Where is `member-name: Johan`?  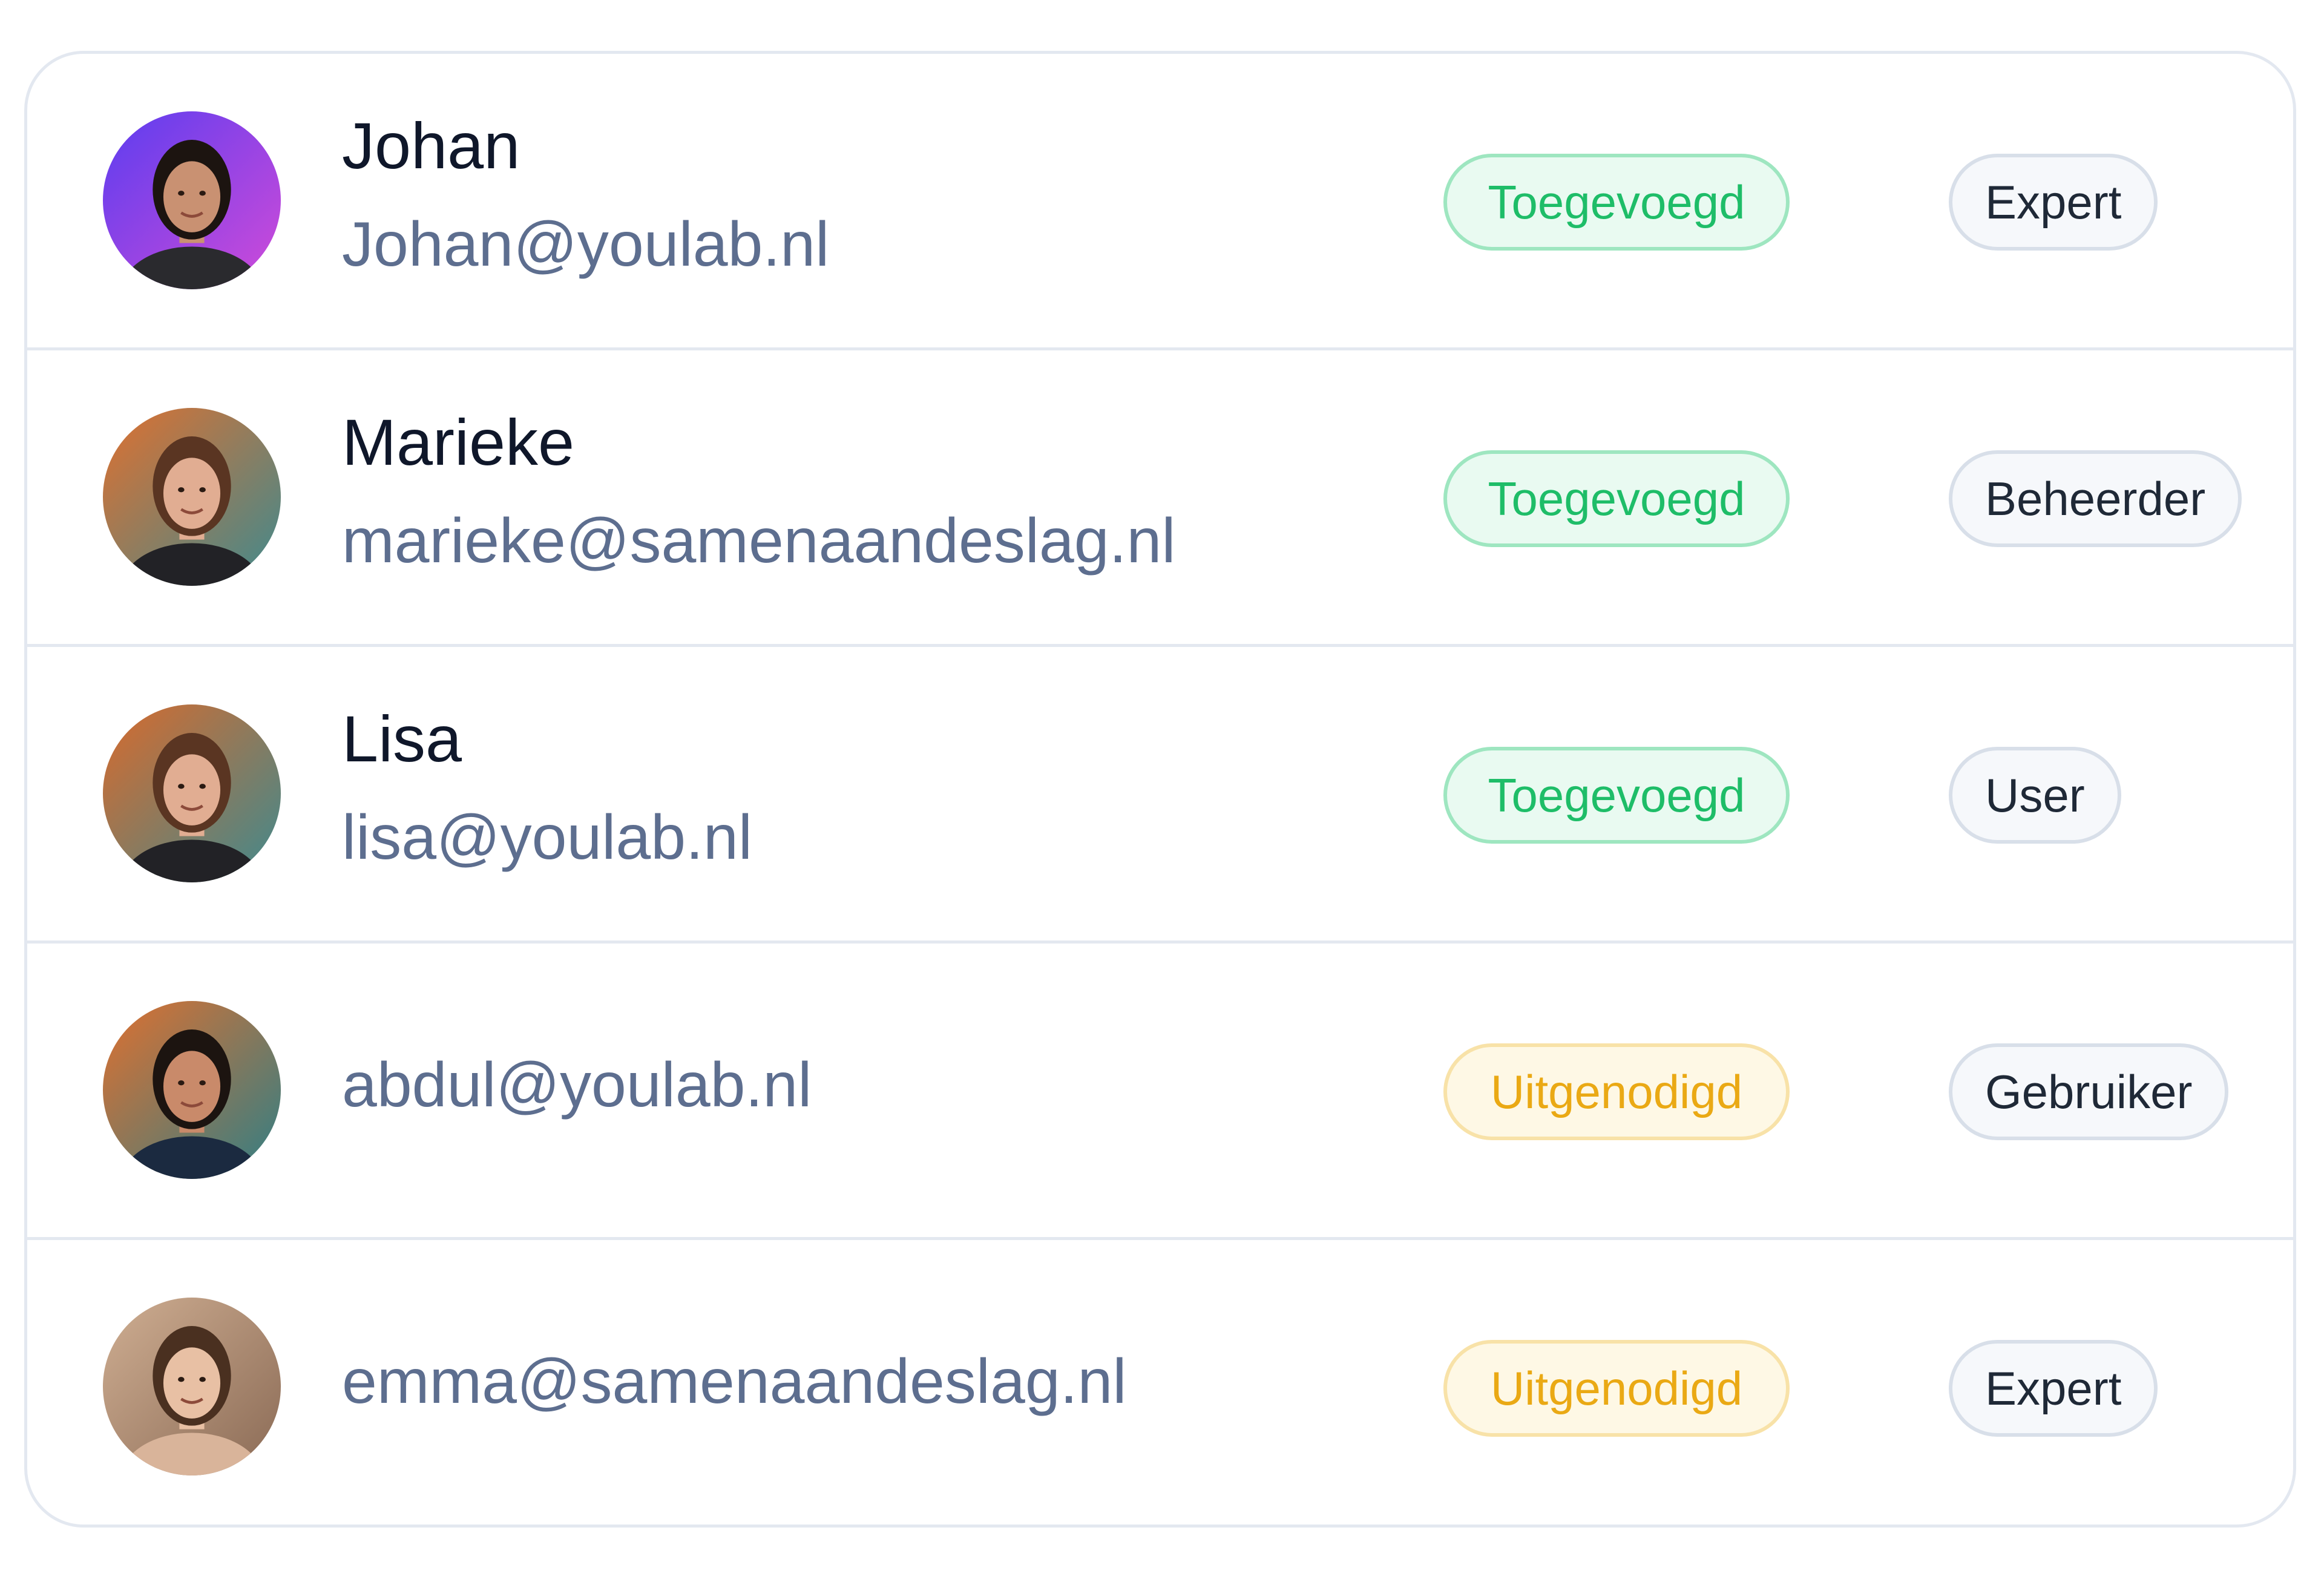
member-name: Johan is located at coordinates (431, 145).